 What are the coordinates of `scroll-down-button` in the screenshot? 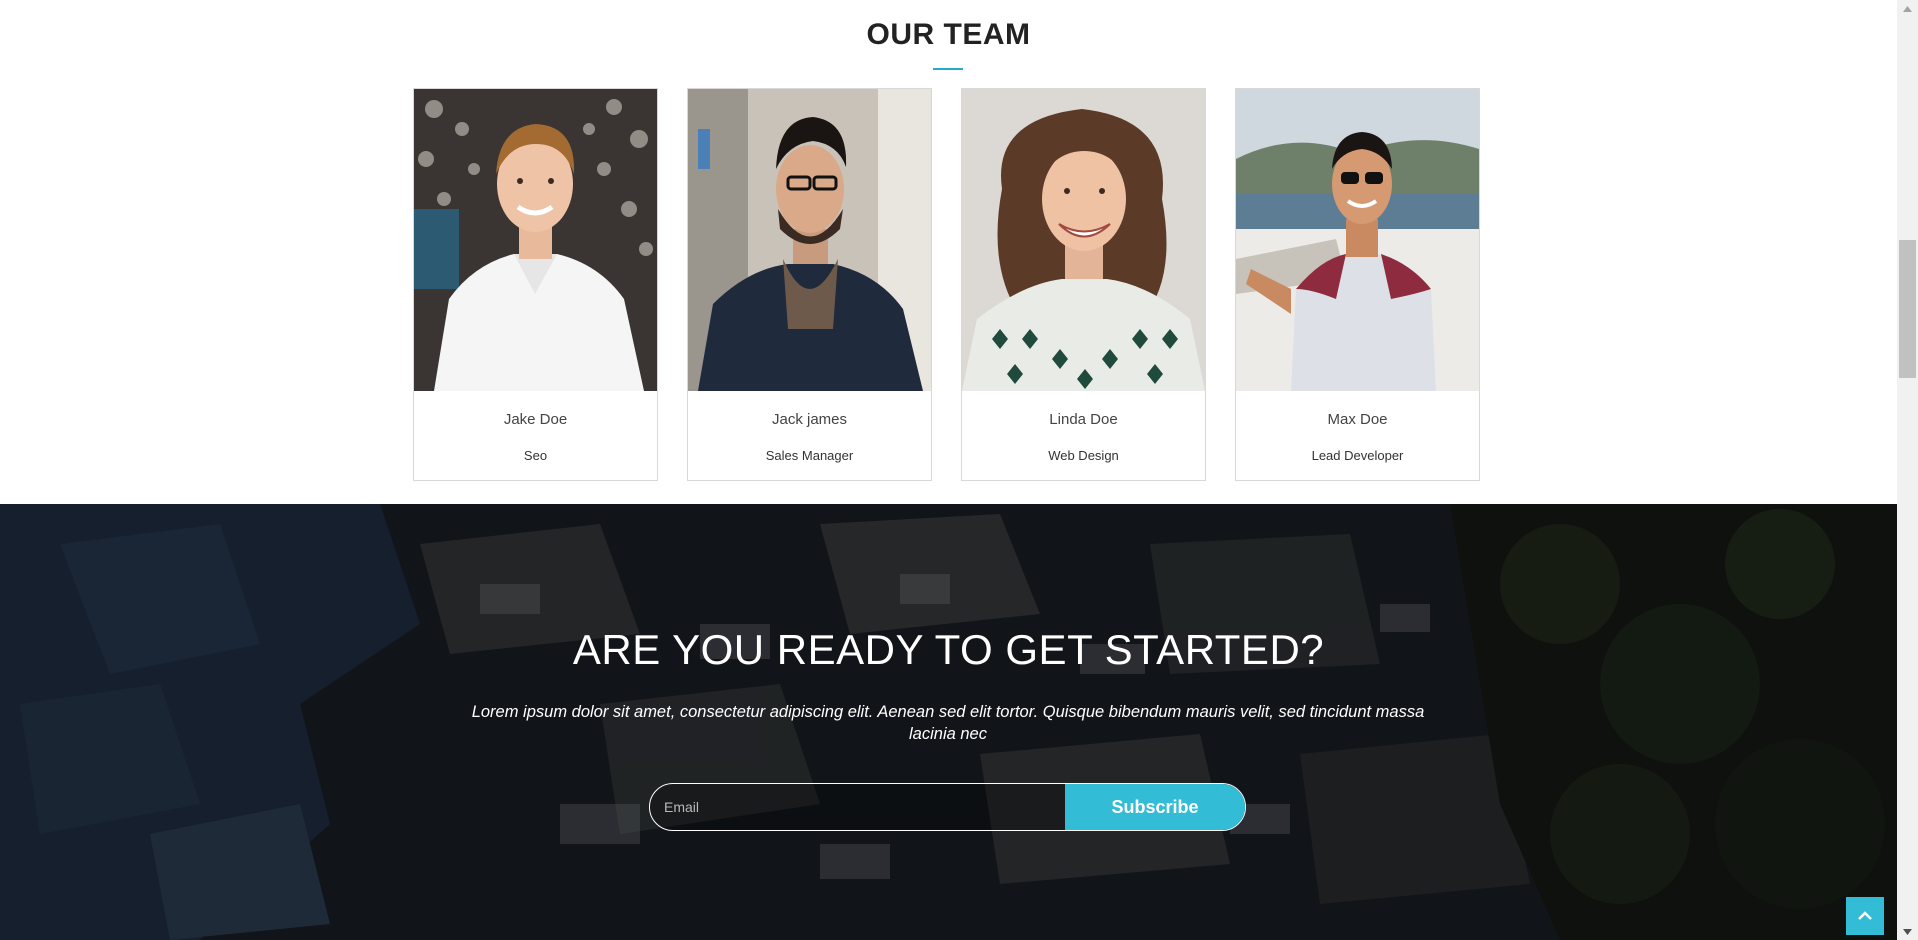 It's located at (1907, 931).